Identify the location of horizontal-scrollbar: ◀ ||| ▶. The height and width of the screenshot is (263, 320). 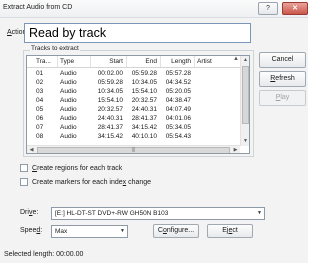
(133, 149).